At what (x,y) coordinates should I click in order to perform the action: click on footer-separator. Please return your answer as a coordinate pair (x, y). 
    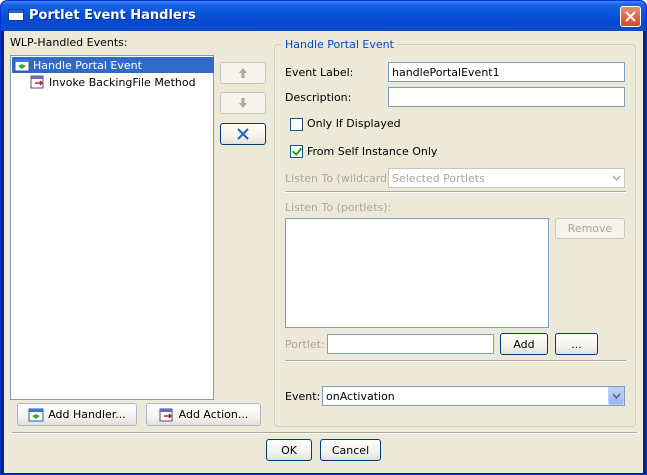
    Looking at the image, I should click on (324, 433).